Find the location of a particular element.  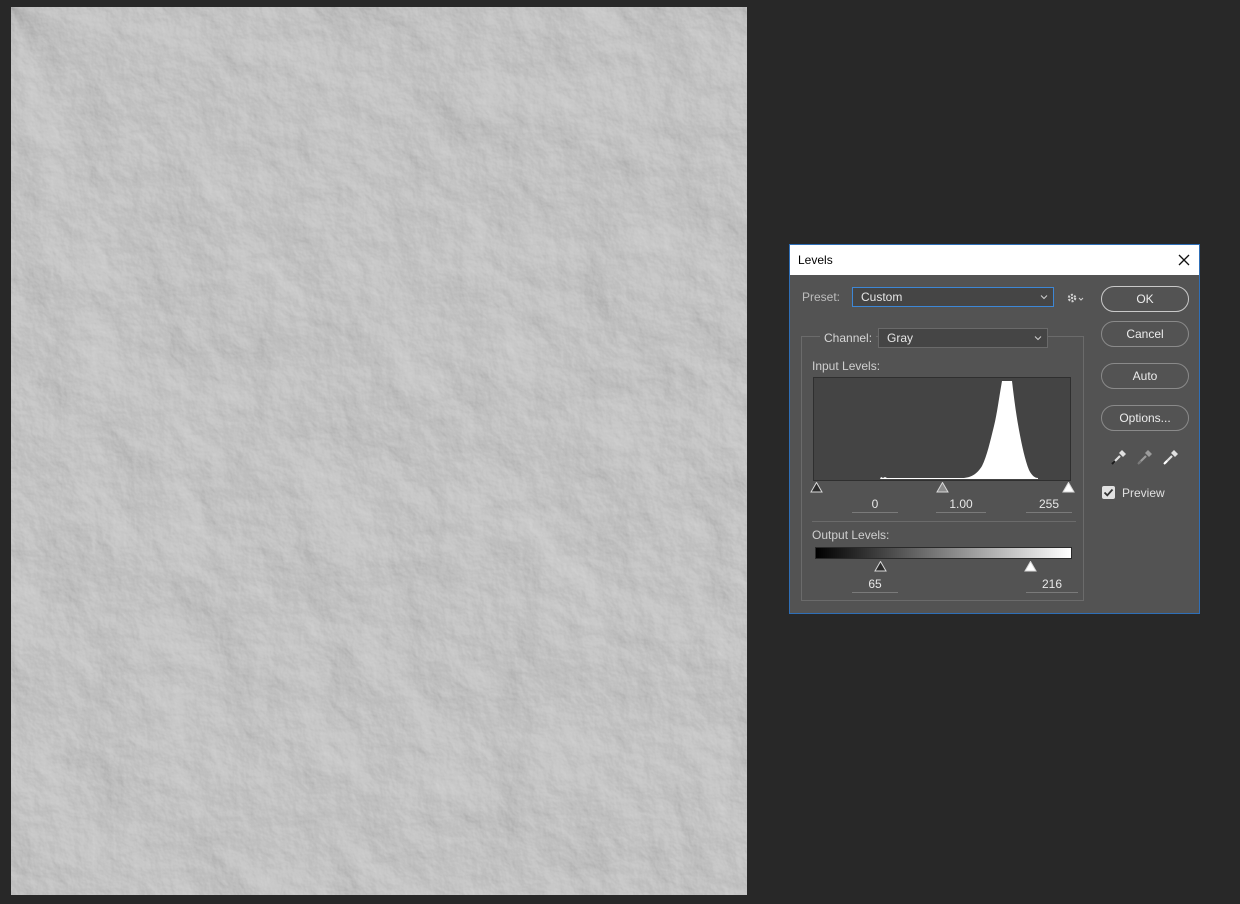

close-icon is located at coordinates (1184, 260).